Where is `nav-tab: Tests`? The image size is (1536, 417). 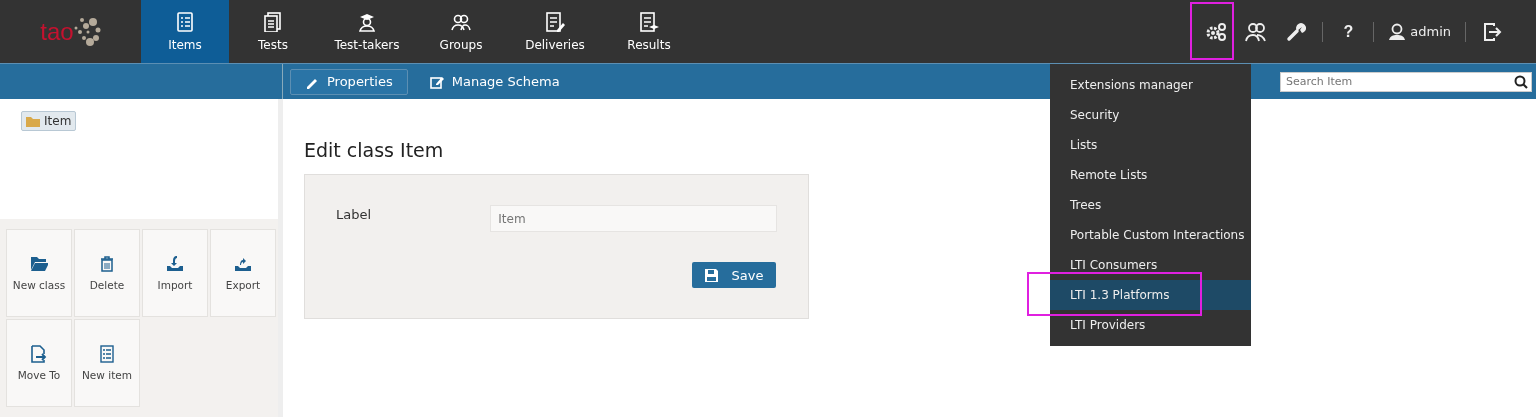 nav-tab: Tests is located at coordinates (273, 31).